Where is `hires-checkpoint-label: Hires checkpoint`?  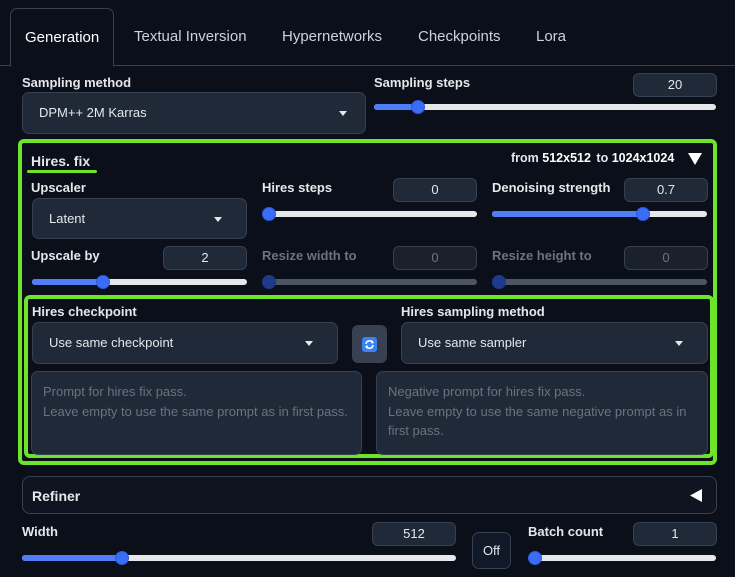 hires-checkpoint-label: Hires checkpoint is located at coordinates (84, 311).